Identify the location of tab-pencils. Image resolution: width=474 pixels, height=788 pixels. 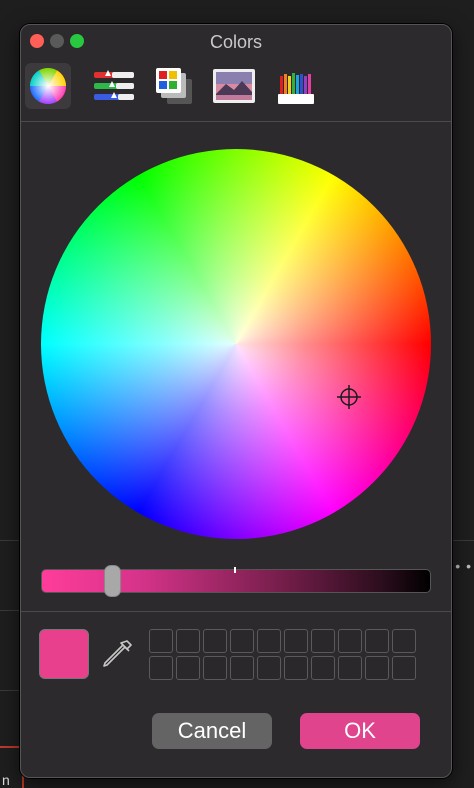
(296, 86).